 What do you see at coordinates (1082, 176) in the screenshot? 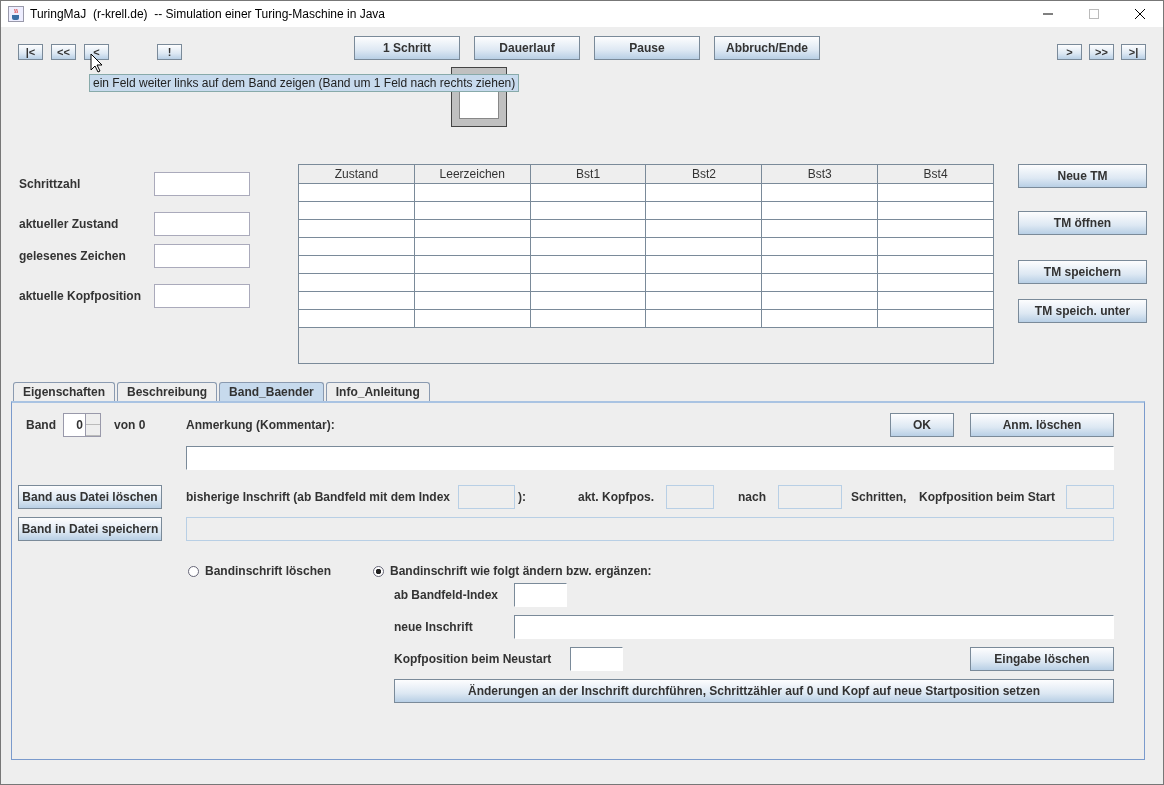
I see `file-button: Neue TM` at bounding box center [1082, 176].